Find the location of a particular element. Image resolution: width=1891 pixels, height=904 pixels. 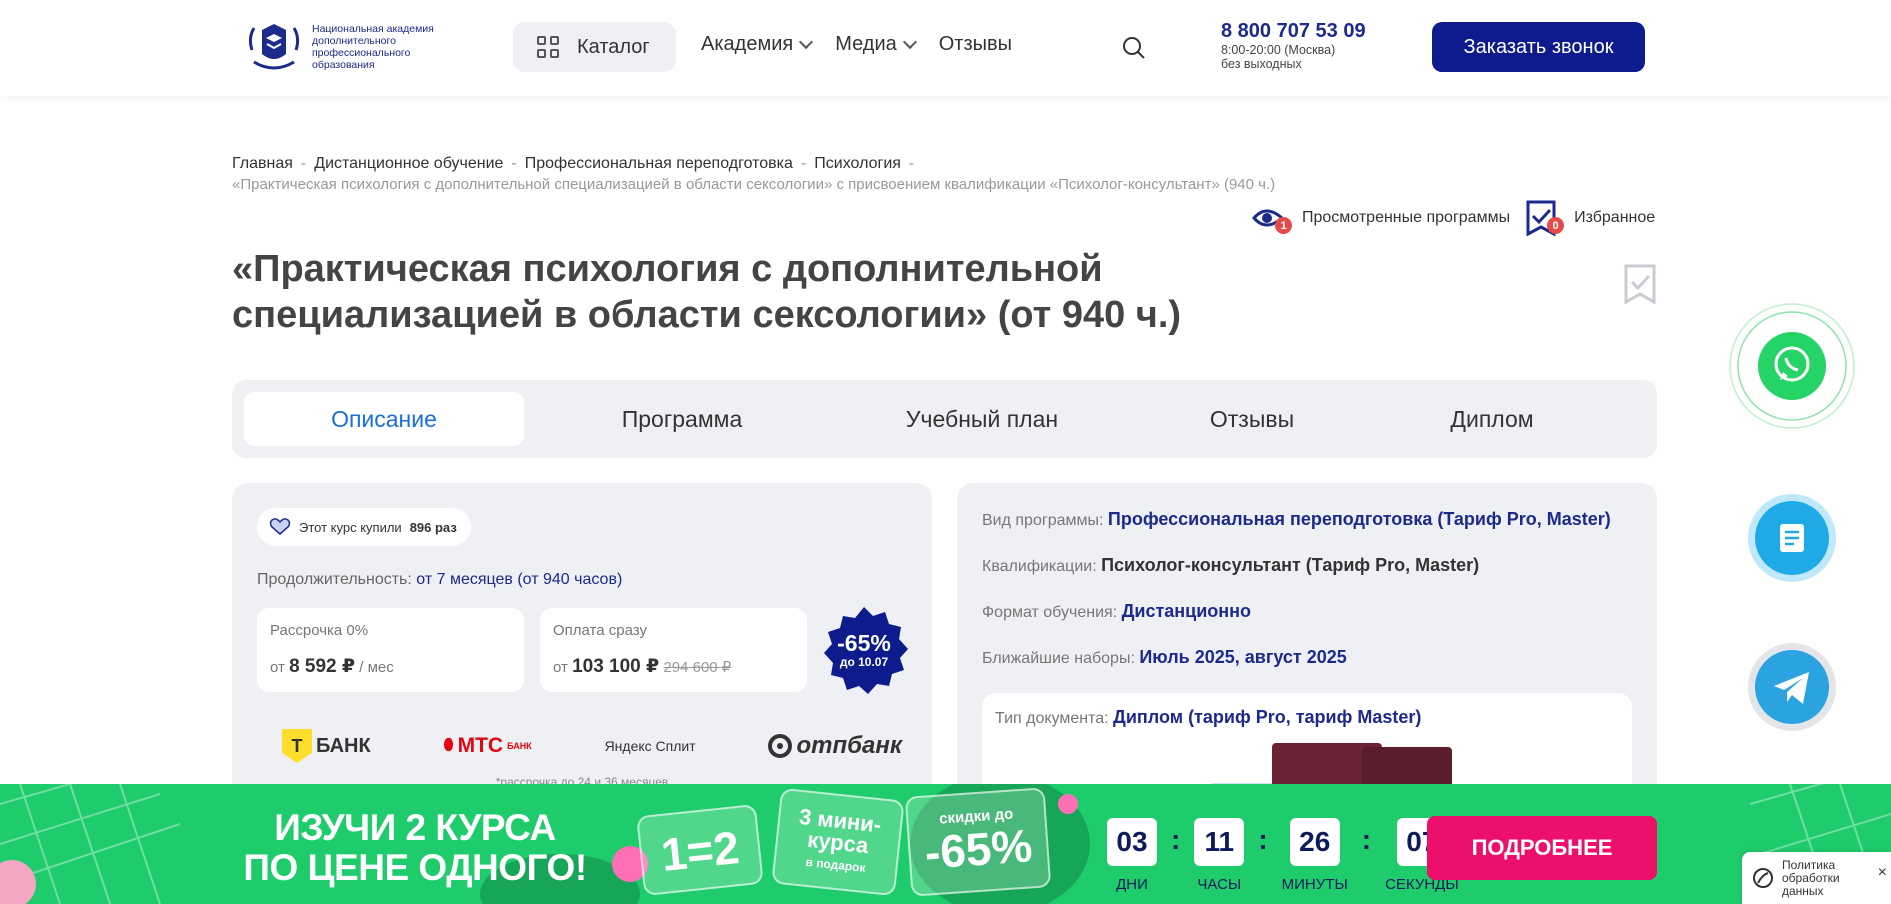

intake-label: Ближайшие наборы: is located at coordinates (1058, 658).